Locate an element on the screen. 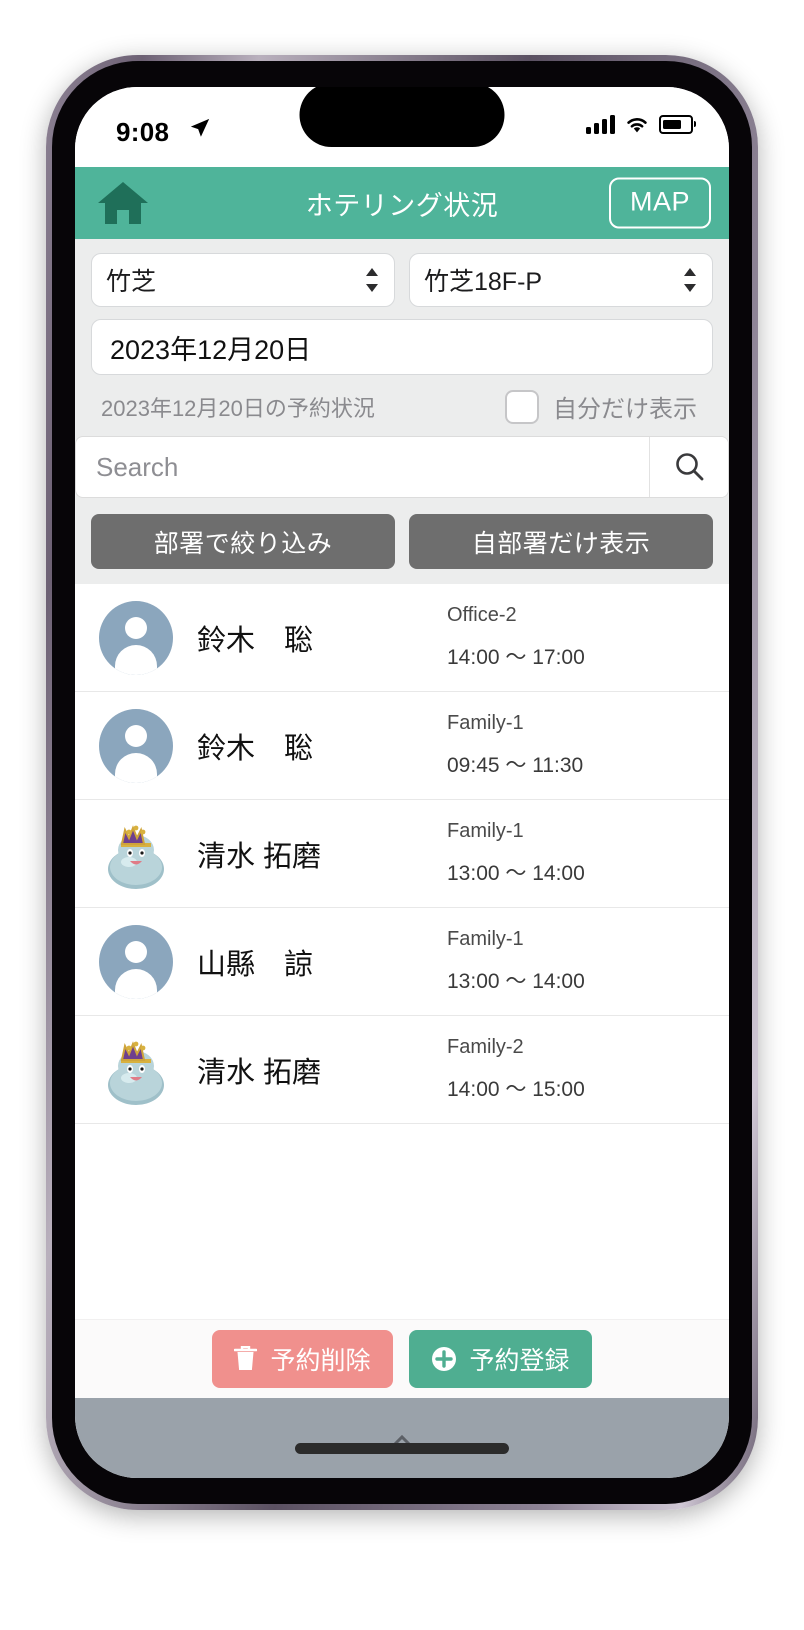 The image size is (804, 1630). trash-icon is located at coordinates (246, 1358).